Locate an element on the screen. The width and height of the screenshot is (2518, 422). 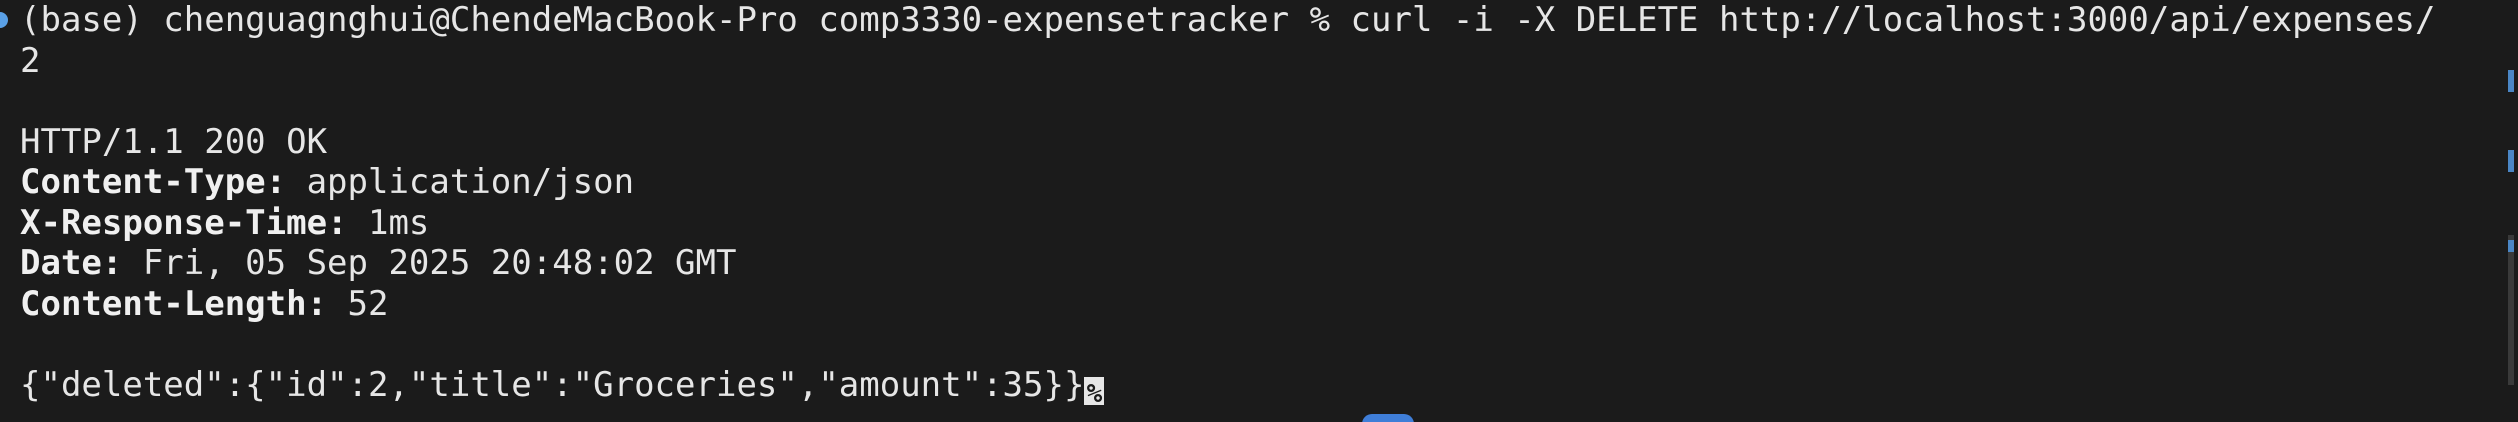
header-content-length: Content-Length: 52 is located at coordinates (1269, 304).